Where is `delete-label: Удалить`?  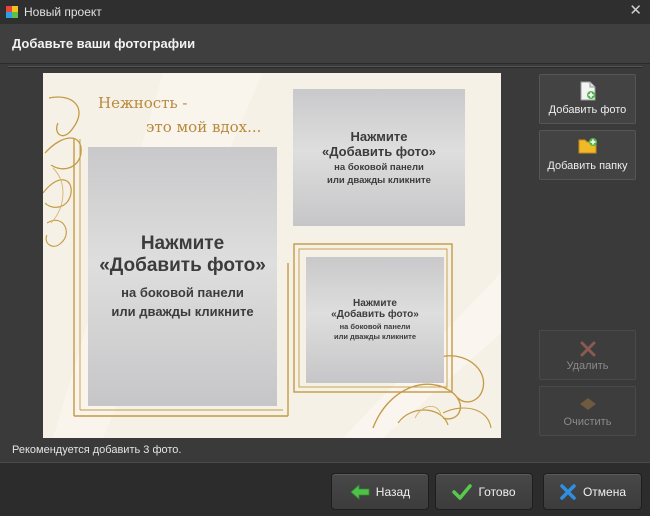 delete-label: Удалить is located at coordinates (587, 366).